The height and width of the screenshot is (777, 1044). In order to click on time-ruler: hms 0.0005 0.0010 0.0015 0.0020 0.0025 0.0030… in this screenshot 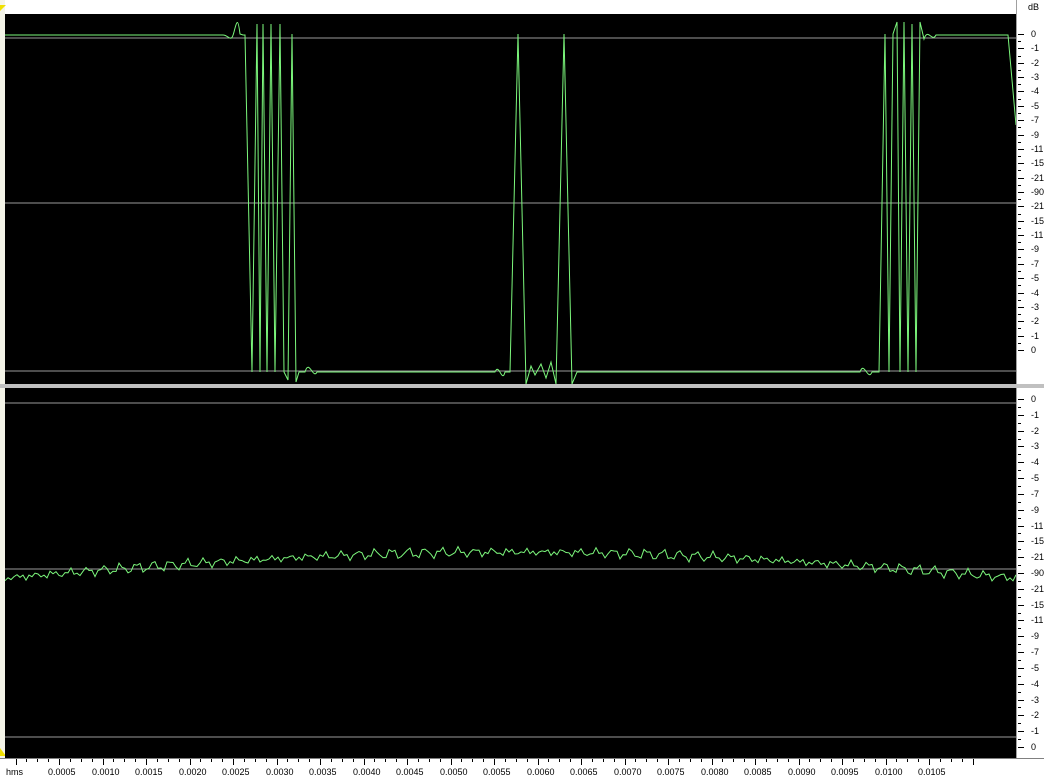, I will do `click(522, 767)`.